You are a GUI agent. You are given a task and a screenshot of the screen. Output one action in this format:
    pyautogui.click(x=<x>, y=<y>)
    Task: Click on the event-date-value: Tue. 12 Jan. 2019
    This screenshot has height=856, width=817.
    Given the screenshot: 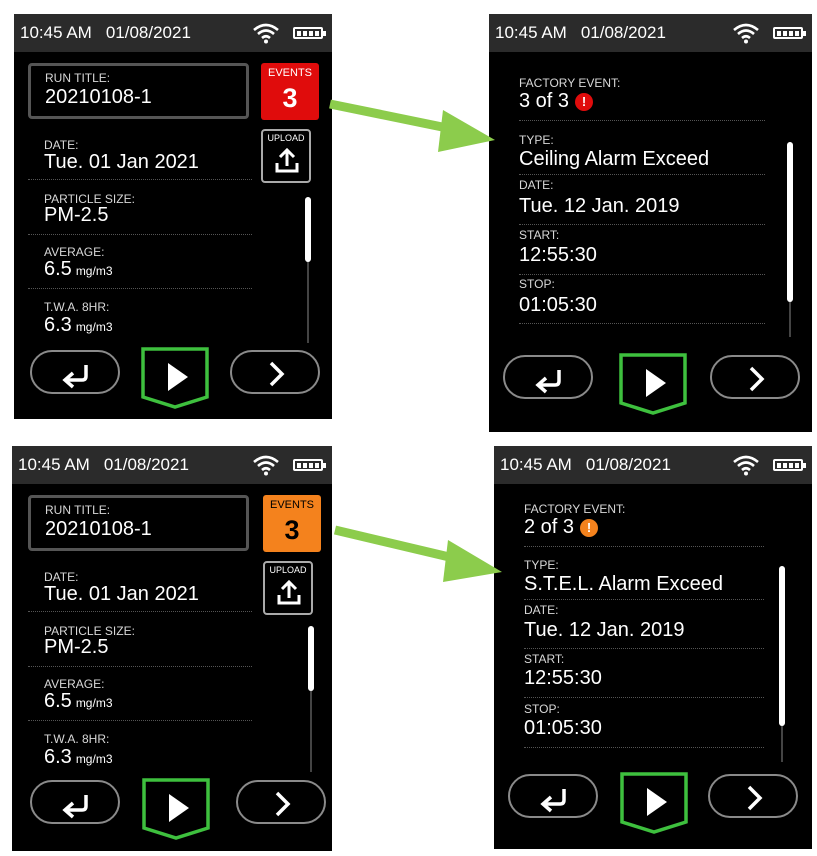 What is the action you would take?
    pyautogui.click(x=599, y=206)
    